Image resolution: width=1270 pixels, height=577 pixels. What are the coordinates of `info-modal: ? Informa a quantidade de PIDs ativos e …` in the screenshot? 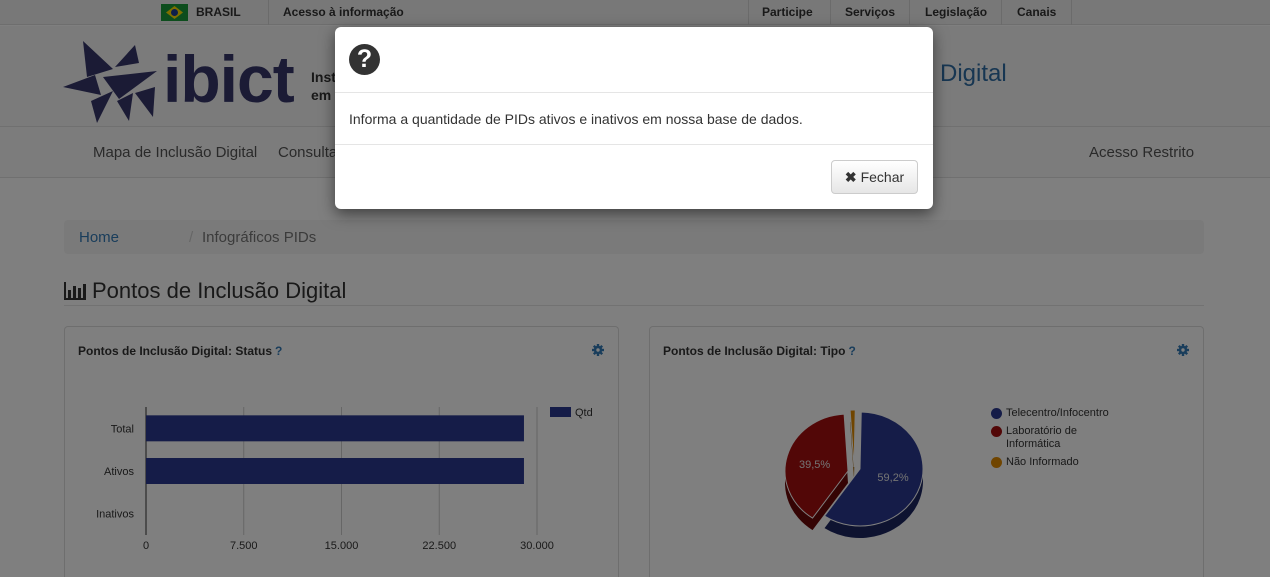 It's located at (634, 118).